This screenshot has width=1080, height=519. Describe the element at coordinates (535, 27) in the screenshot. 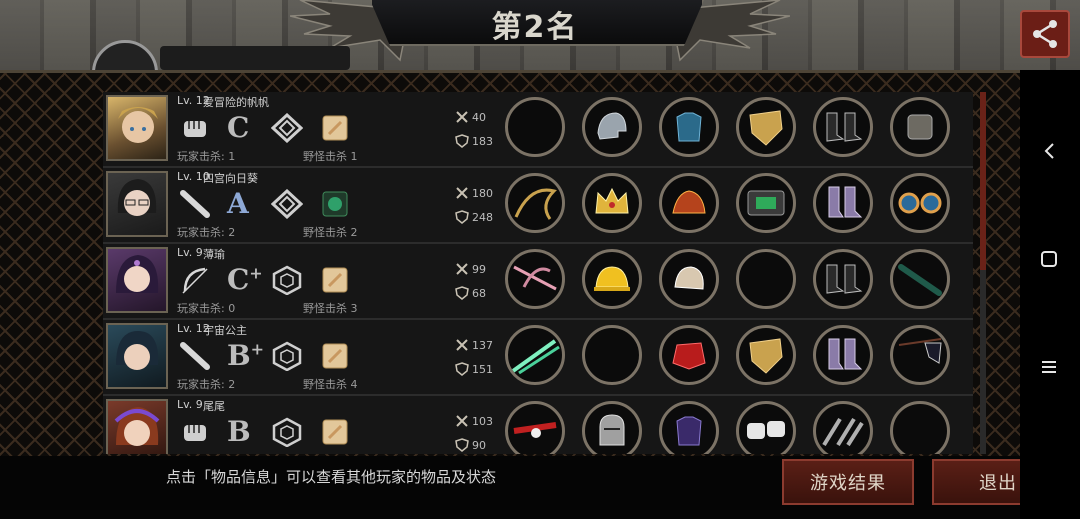

I see `rank-title: 第2名` at that location.